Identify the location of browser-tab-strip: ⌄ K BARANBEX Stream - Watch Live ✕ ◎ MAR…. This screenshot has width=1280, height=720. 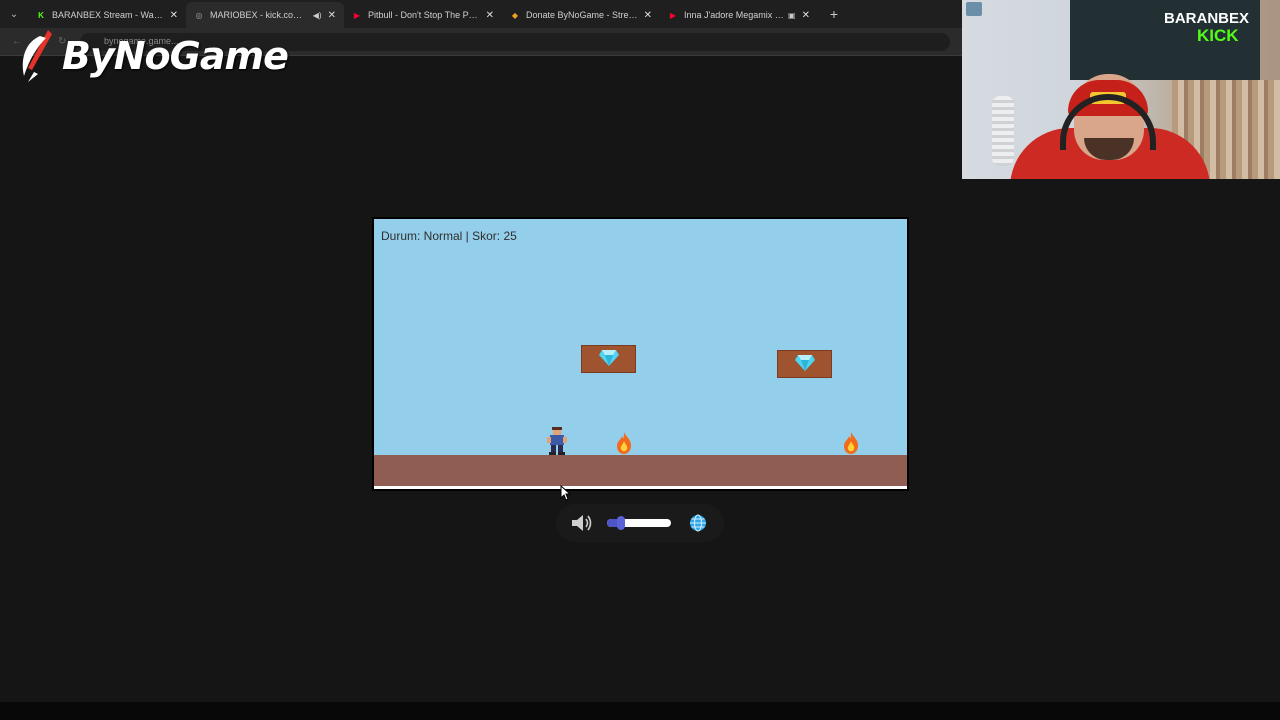
(481, 14).